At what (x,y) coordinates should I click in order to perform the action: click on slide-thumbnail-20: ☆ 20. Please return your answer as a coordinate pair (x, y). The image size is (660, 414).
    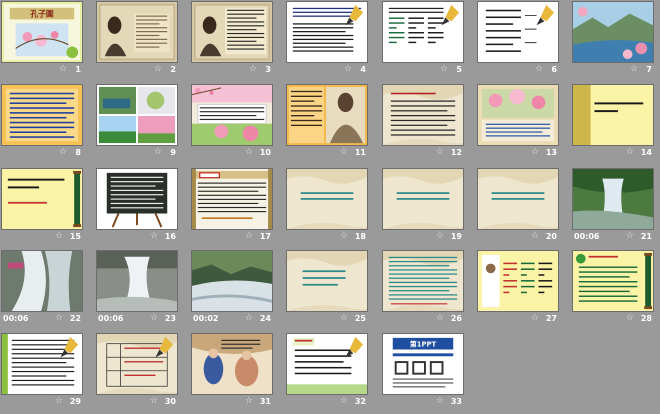
    Looking at the image, I should click on (518, 208).